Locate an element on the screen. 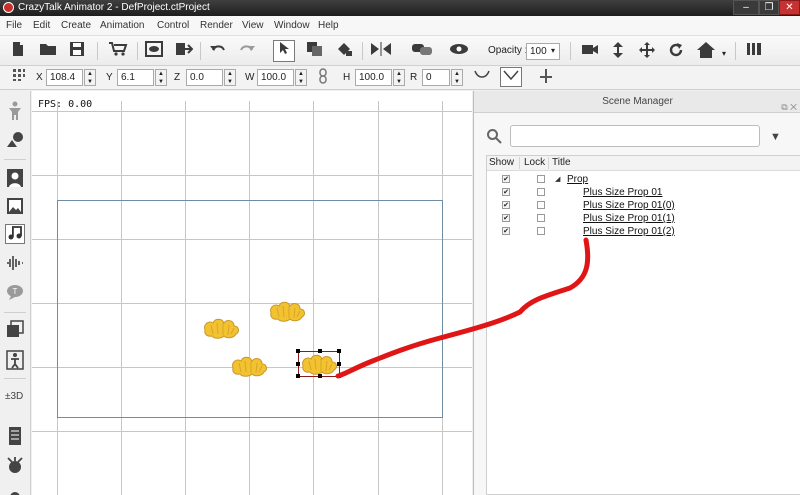 This screenshot has height=495, width=800. eye-icon is located at coordinates (459, 51).